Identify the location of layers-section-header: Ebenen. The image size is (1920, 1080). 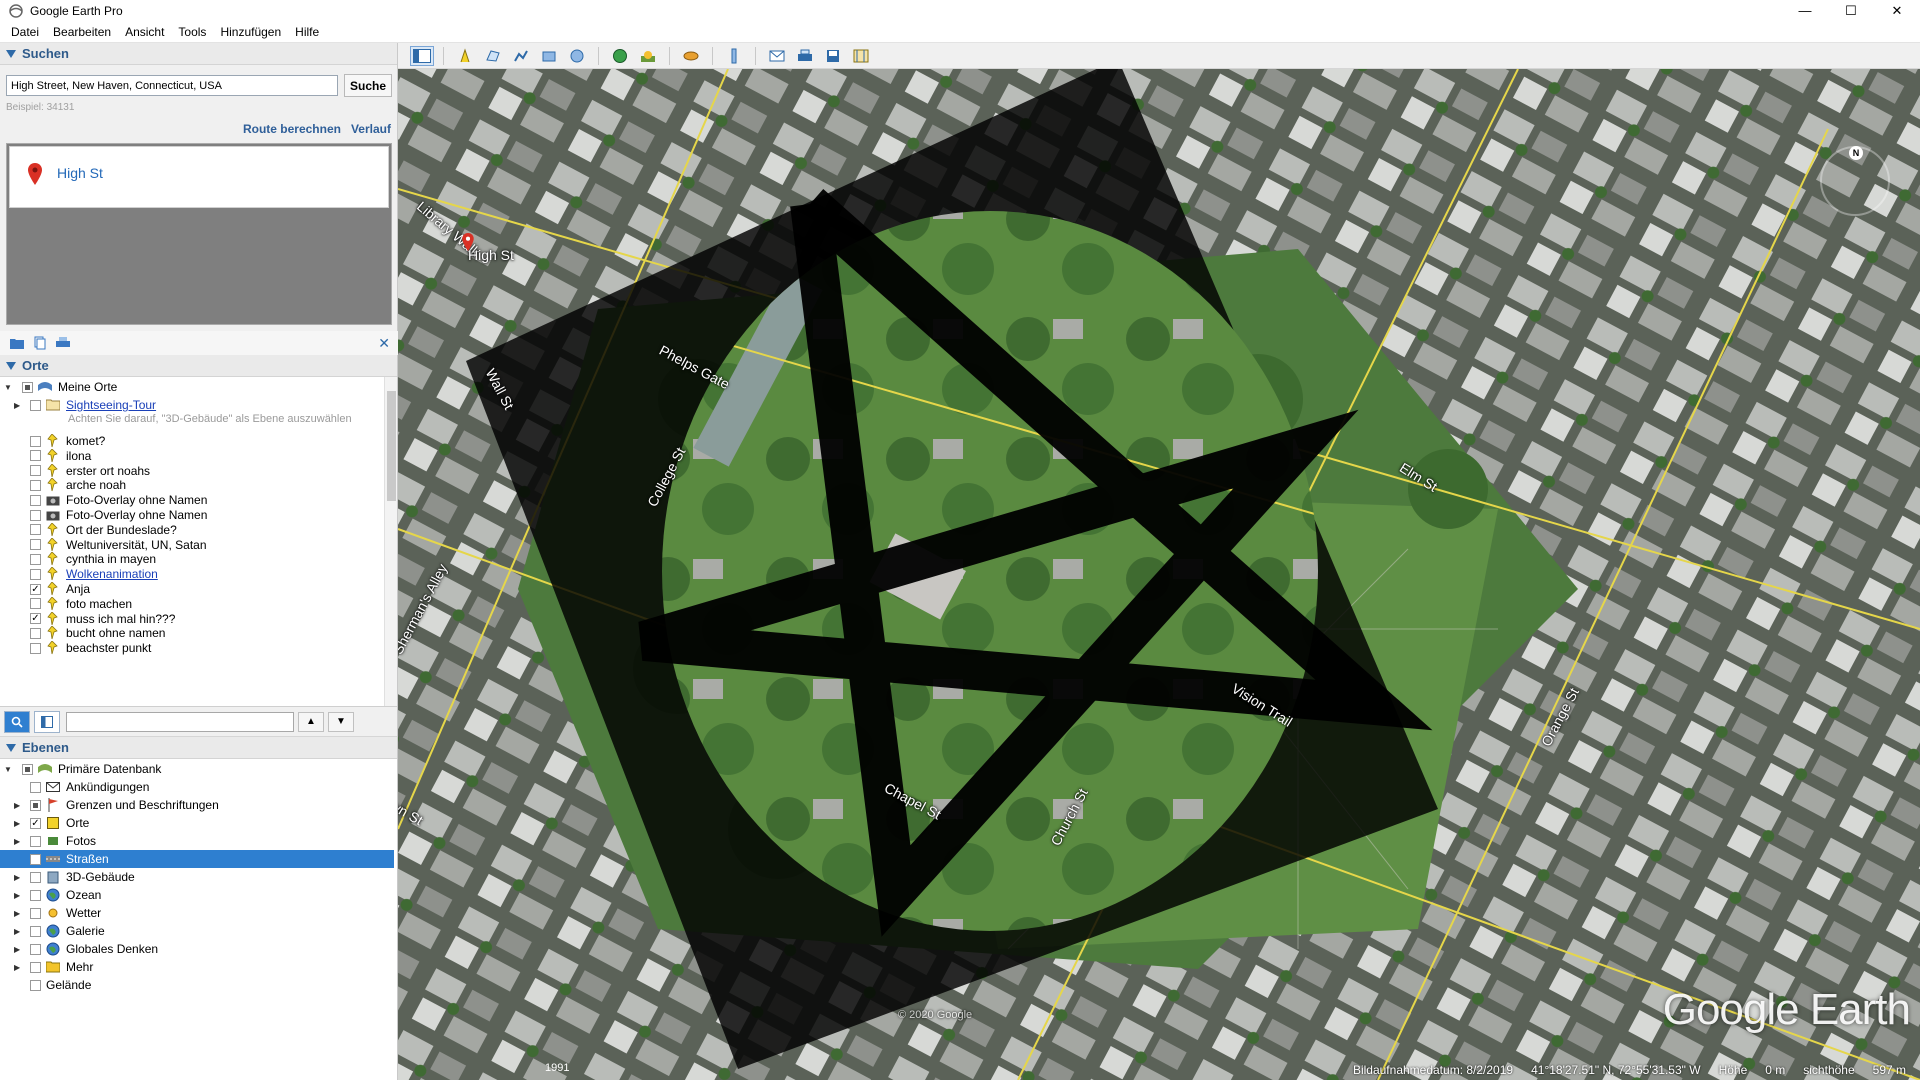
(198, 748).